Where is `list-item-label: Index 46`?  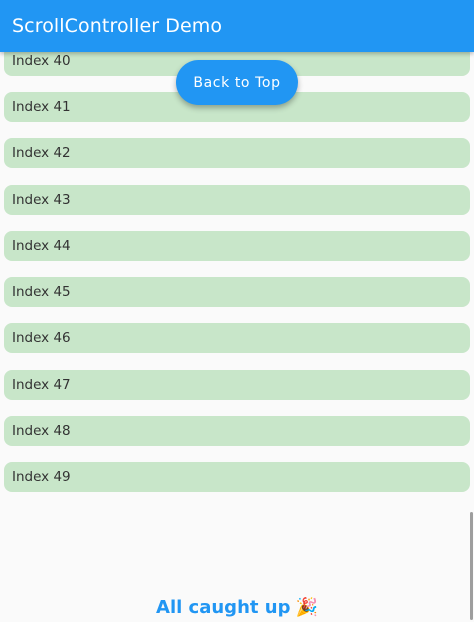
list-item-label: Index 46 is located at coordinates (41, 338).